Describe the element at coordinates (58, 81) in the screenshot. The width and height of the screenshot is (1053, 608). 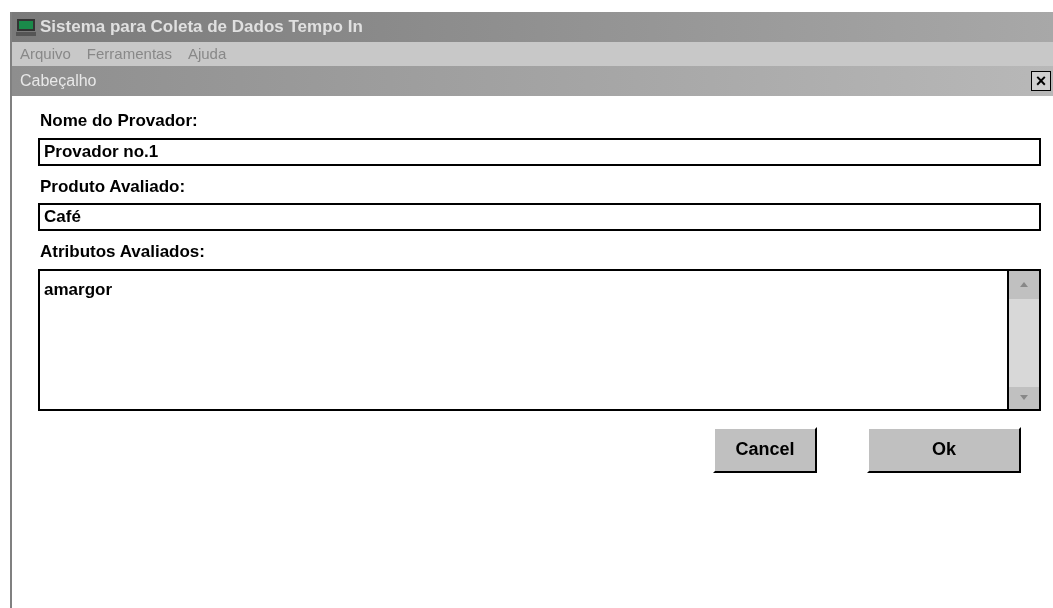
I see `dialog-title: Cabeçalho` at that location.